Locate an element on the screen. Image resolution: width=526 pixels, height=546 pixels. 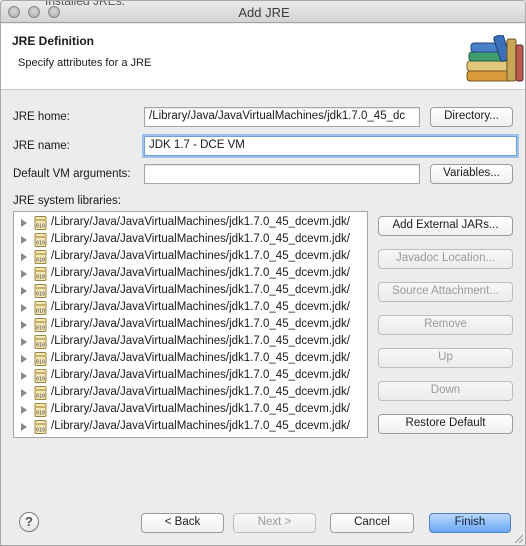
down-button: Down is located at coordinates (445, 391).